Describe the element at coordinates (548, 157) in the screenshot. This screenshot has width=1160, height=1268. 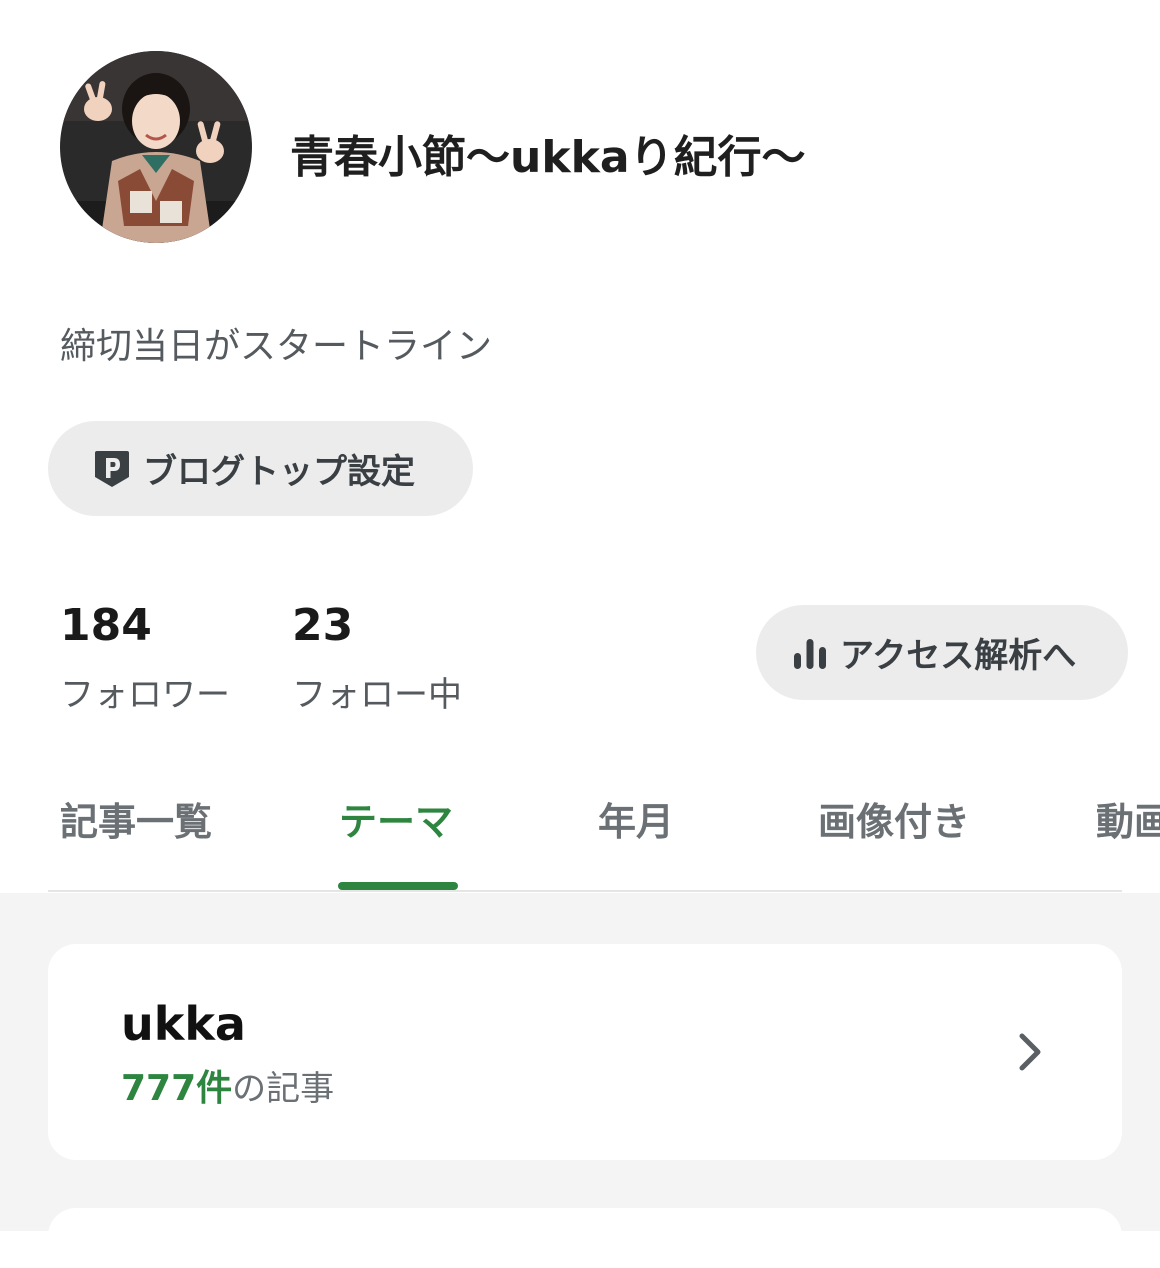
I see `blog-title: 青春小節〜ukkaり紀行〜` at that location.